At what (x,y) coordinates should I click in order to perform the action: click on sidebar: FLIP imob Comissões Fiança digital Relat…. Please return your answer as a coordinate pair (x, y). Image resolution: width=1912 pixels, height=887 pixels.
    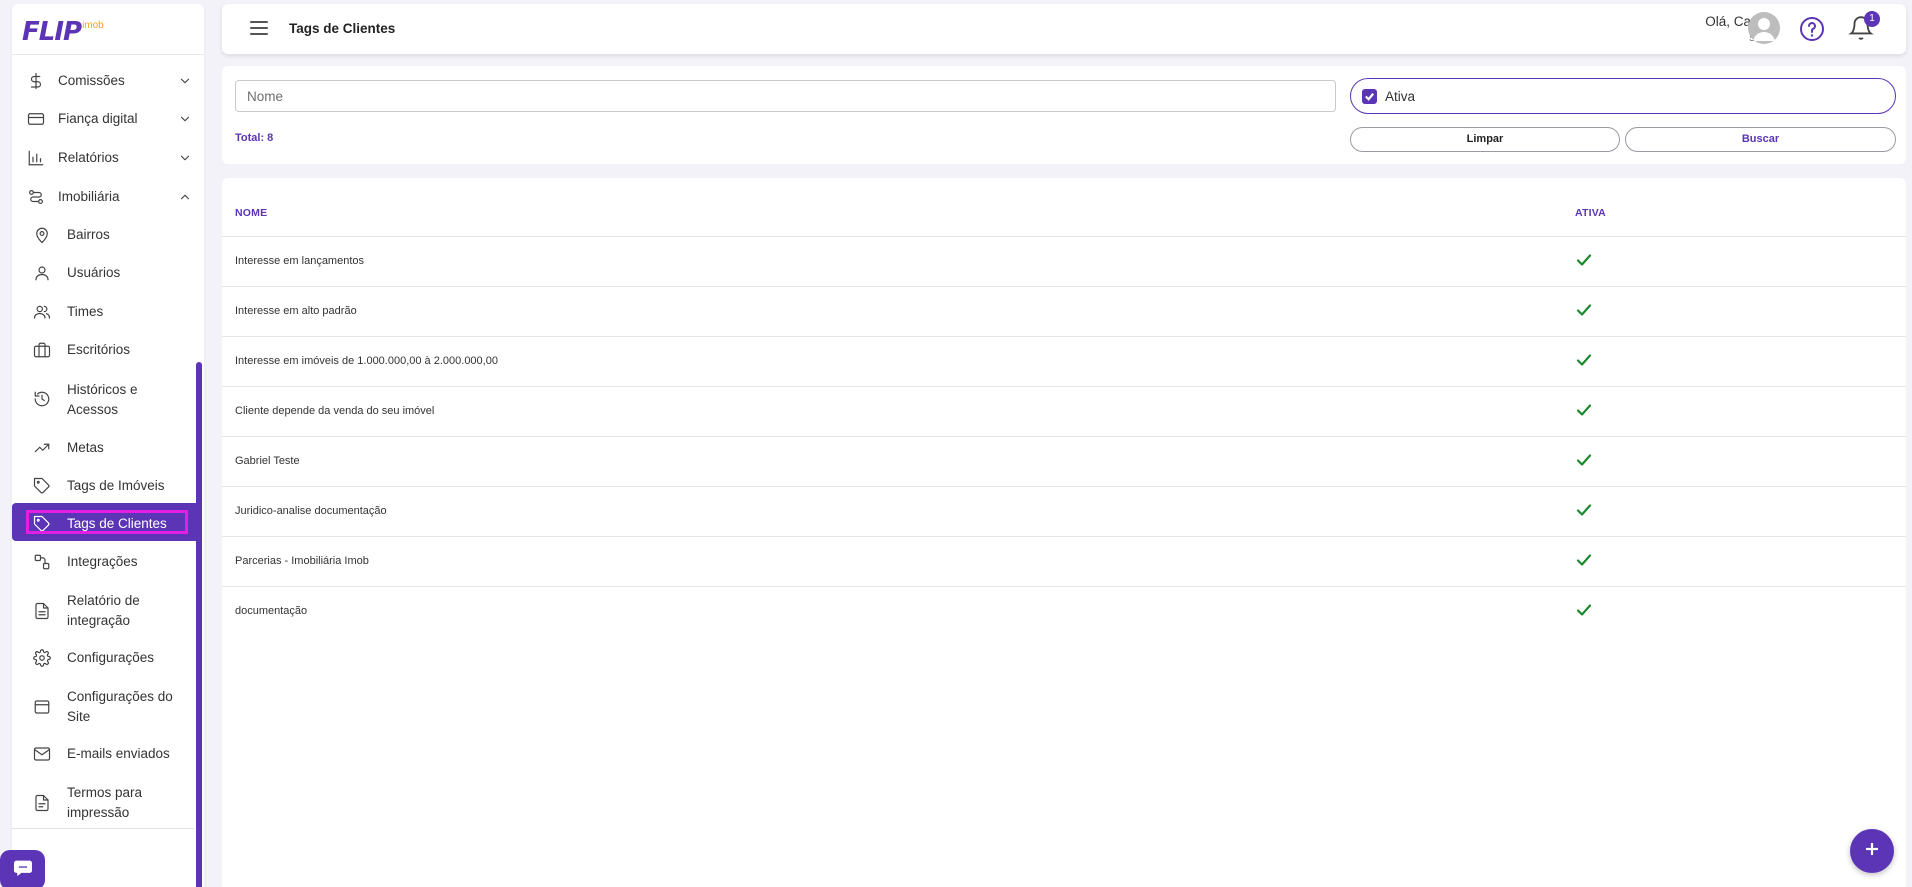
    Looking at the image, I should click on (108, 445).